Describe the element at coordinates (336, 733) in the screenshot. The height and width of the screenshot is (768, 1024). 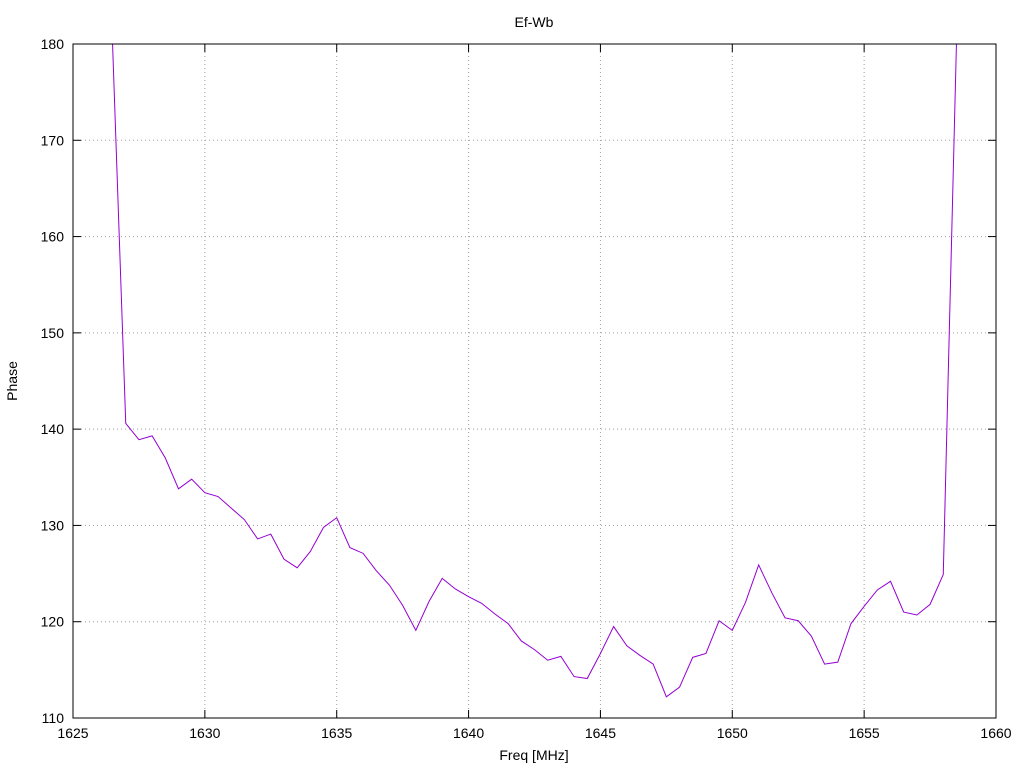
I see `x-tick-label: 1635` at that location.